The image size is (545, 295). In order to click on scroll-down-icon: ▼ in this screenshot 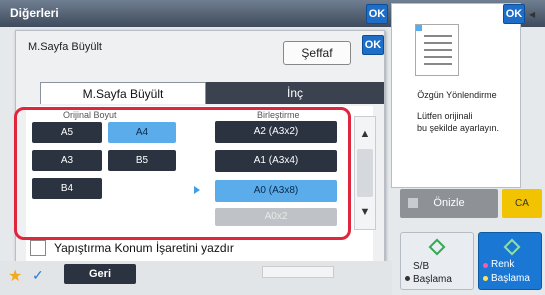, I will do `click(365, 212)`.